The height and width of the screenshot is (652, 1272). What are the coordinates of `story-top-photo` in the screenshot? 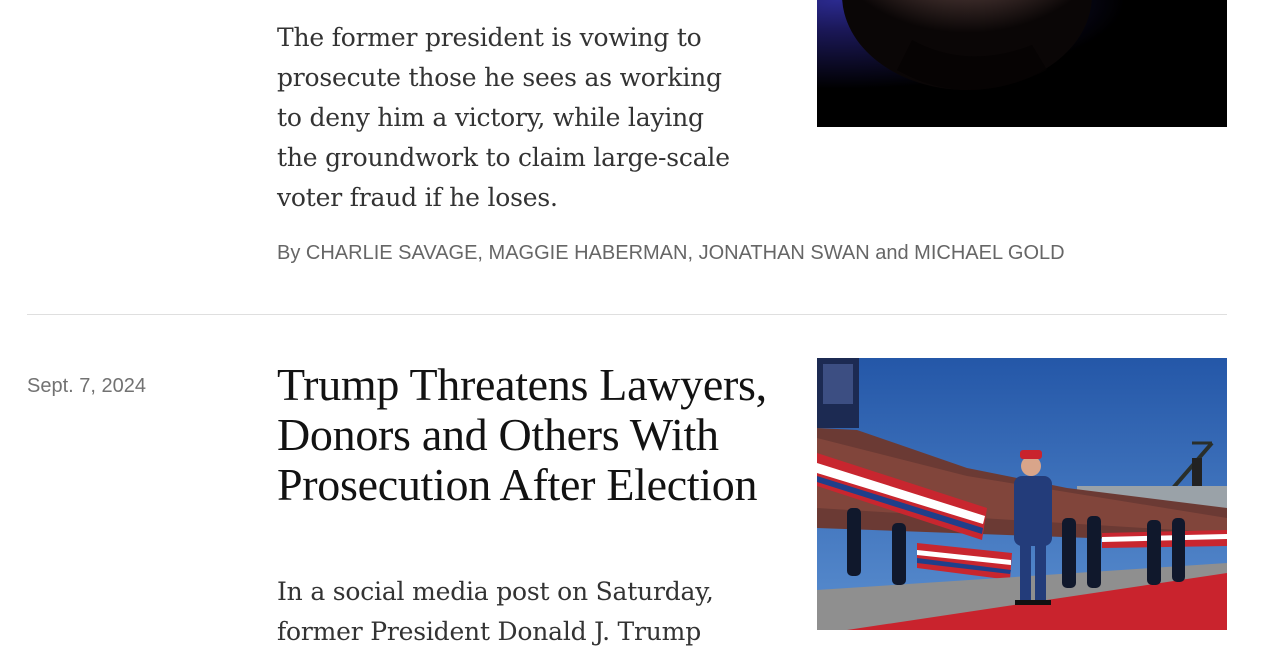 It's located at (1022, 63).